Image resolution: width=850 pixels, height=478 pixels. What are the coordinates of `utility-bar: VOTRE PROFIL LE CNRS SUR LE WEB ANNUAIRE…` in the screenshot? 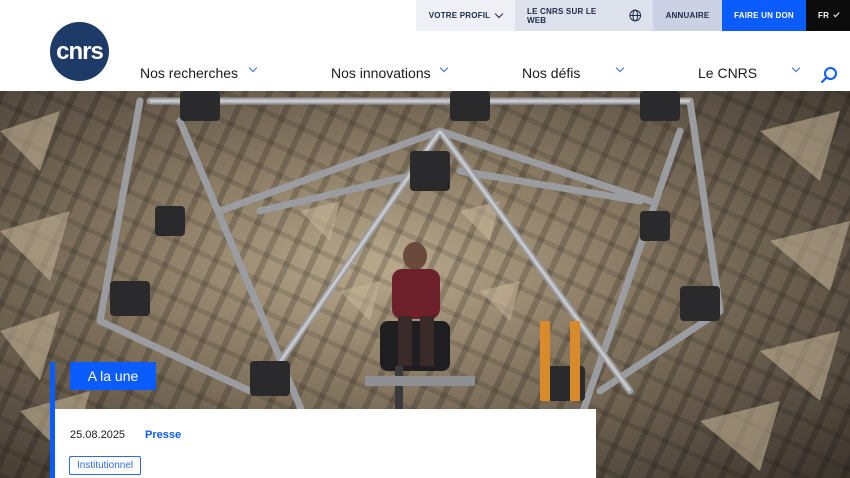 It's located at (633, 15).